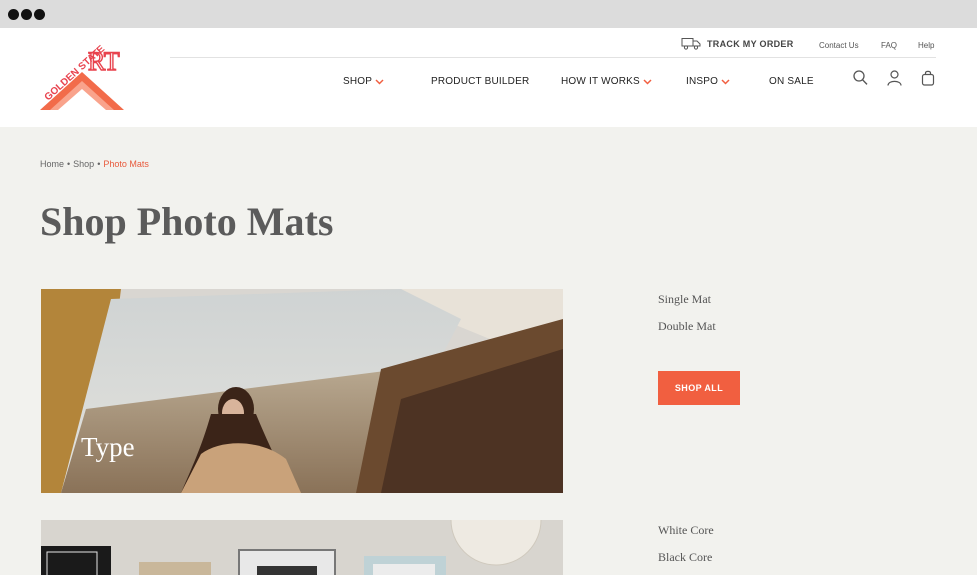  I want to click on nav-item-label: SHOP, so click(358, 81).